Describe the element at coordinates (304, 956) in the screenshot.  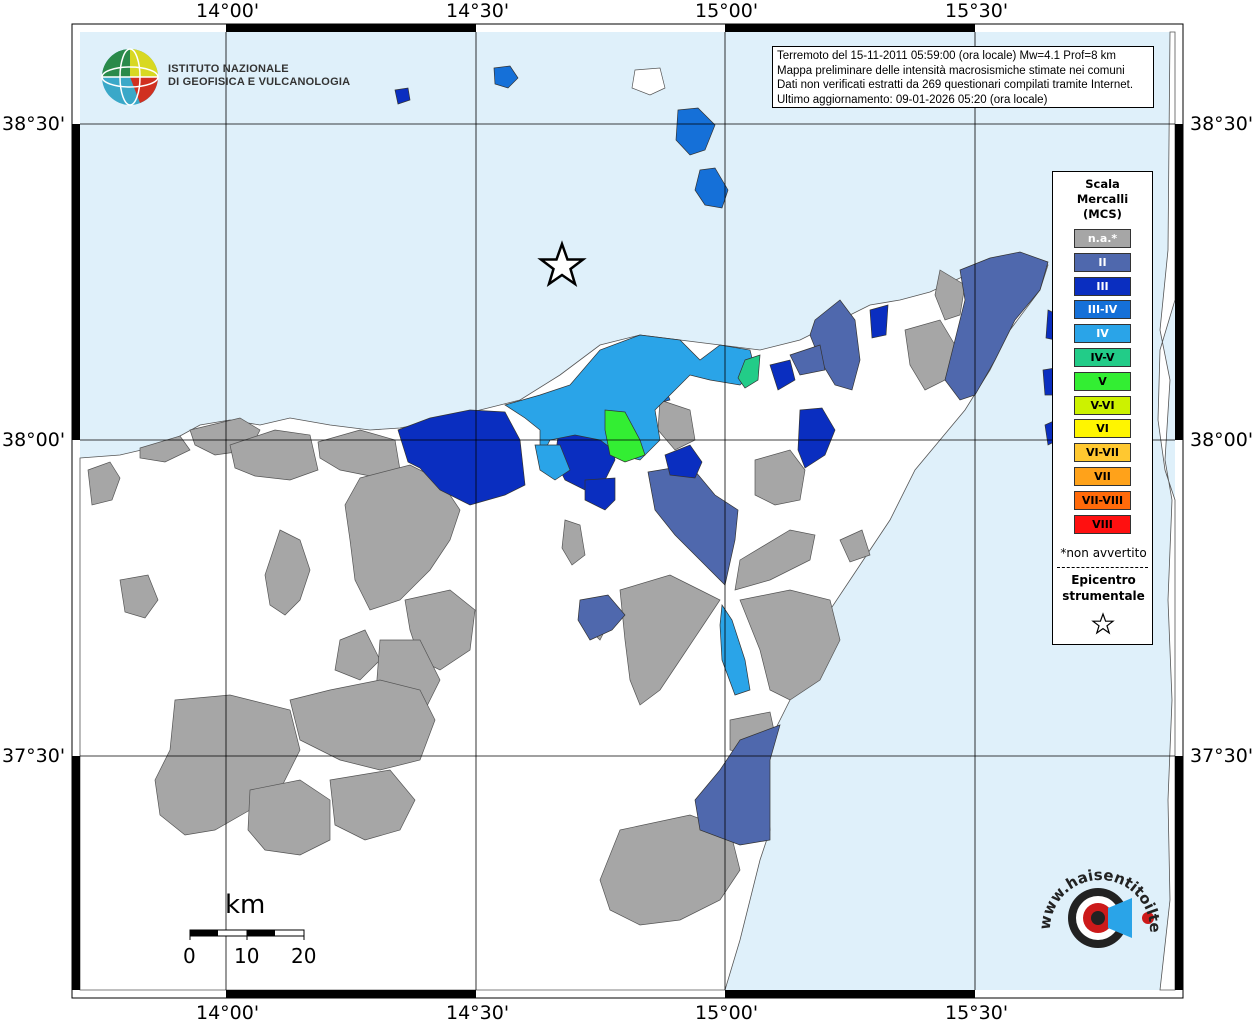
I see `scale-tick-20: 20` at that location.